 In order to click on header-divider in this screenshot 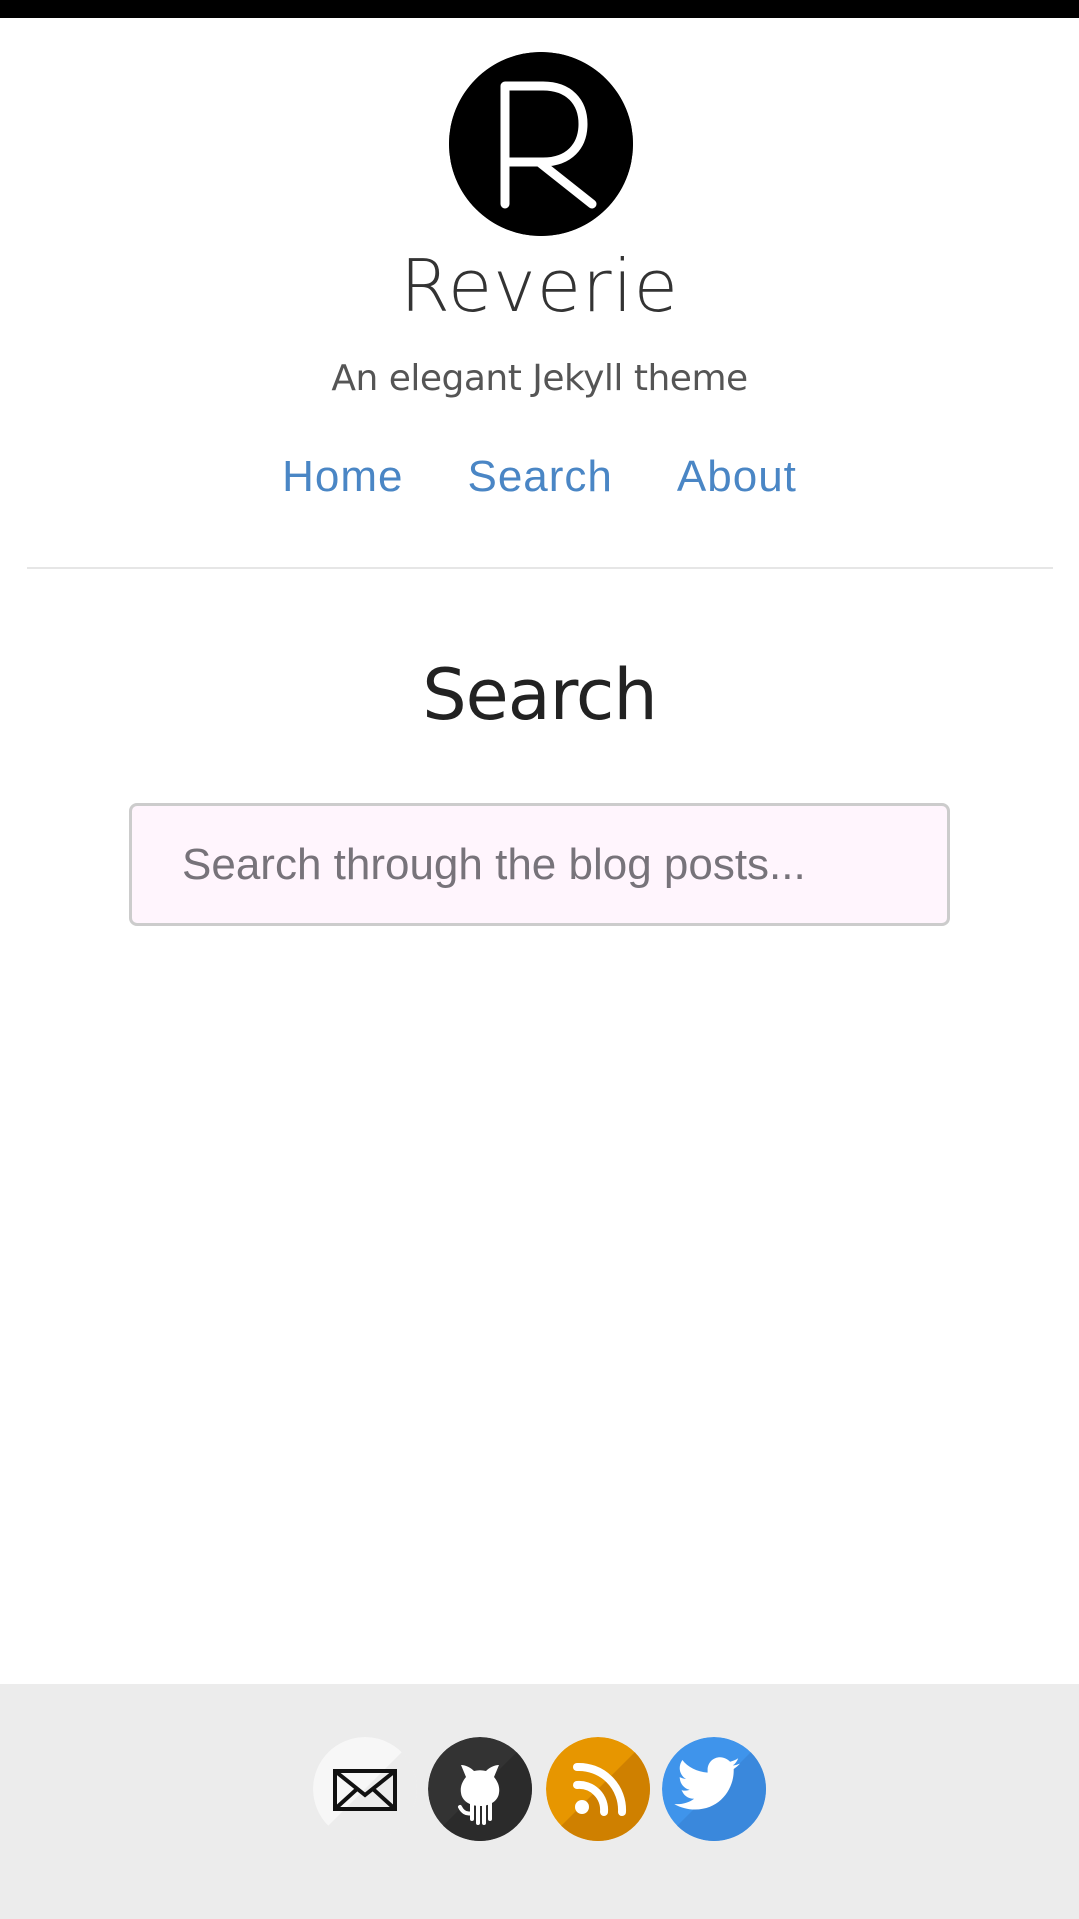, I will do `click(540, 568)`.